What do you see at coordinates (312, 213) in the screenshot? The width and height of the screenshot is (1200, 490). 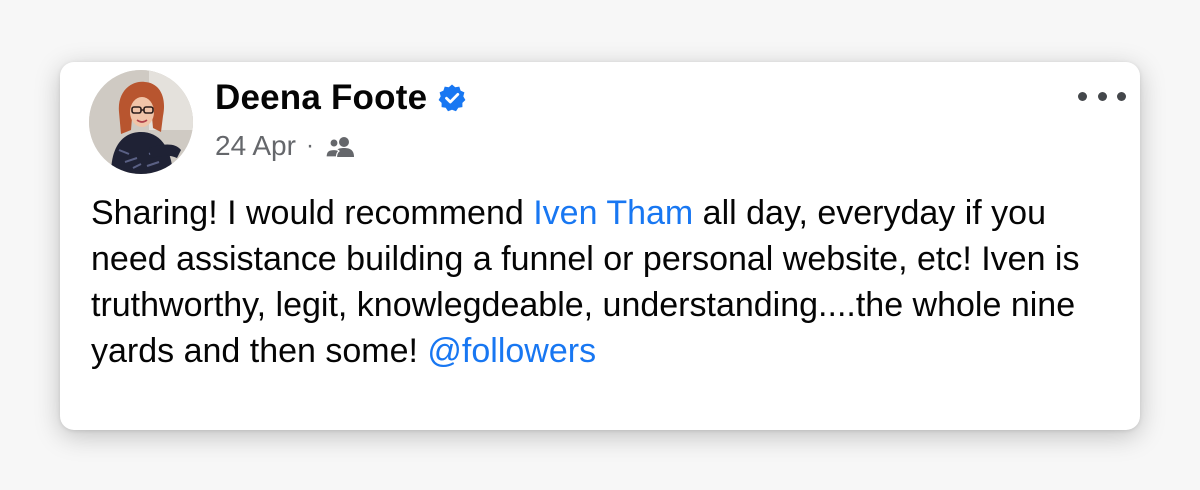 I see `post-text-segment: Sharing! I would recommend` at bounding box center [312, 213].